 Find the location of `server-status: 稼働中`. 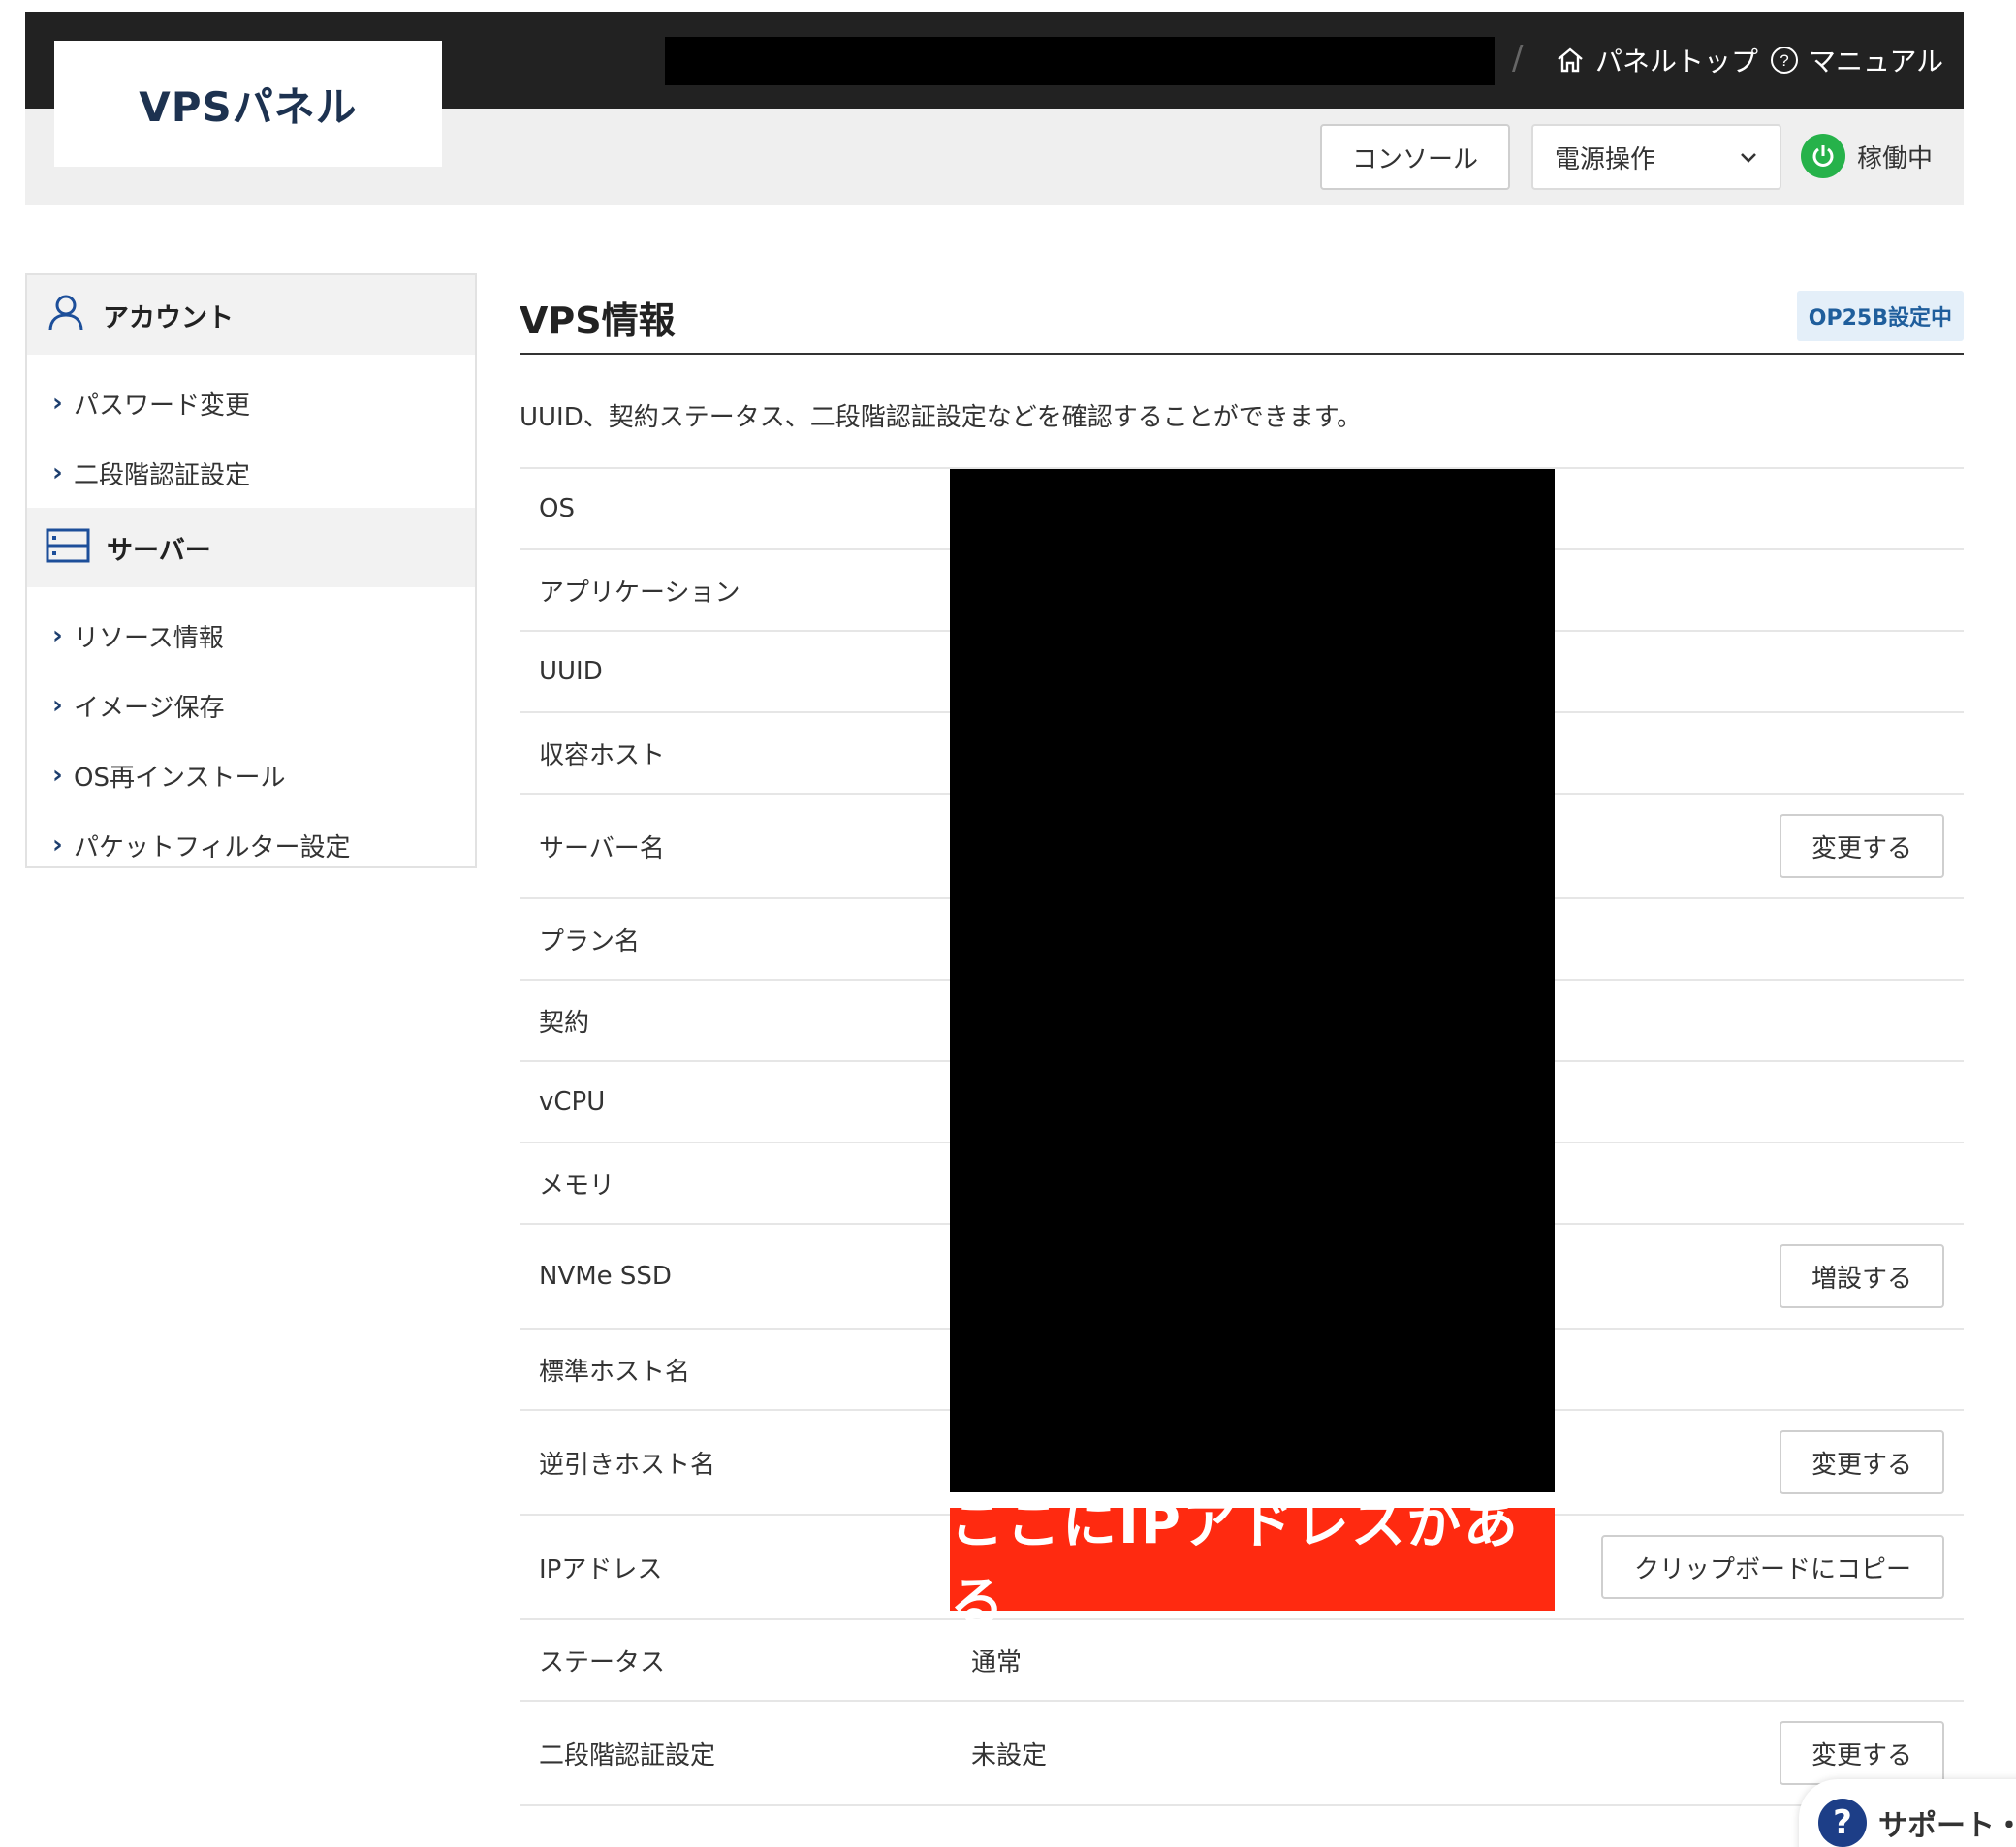

server-status: 稼働中 is located at coordinates (1867, 156).